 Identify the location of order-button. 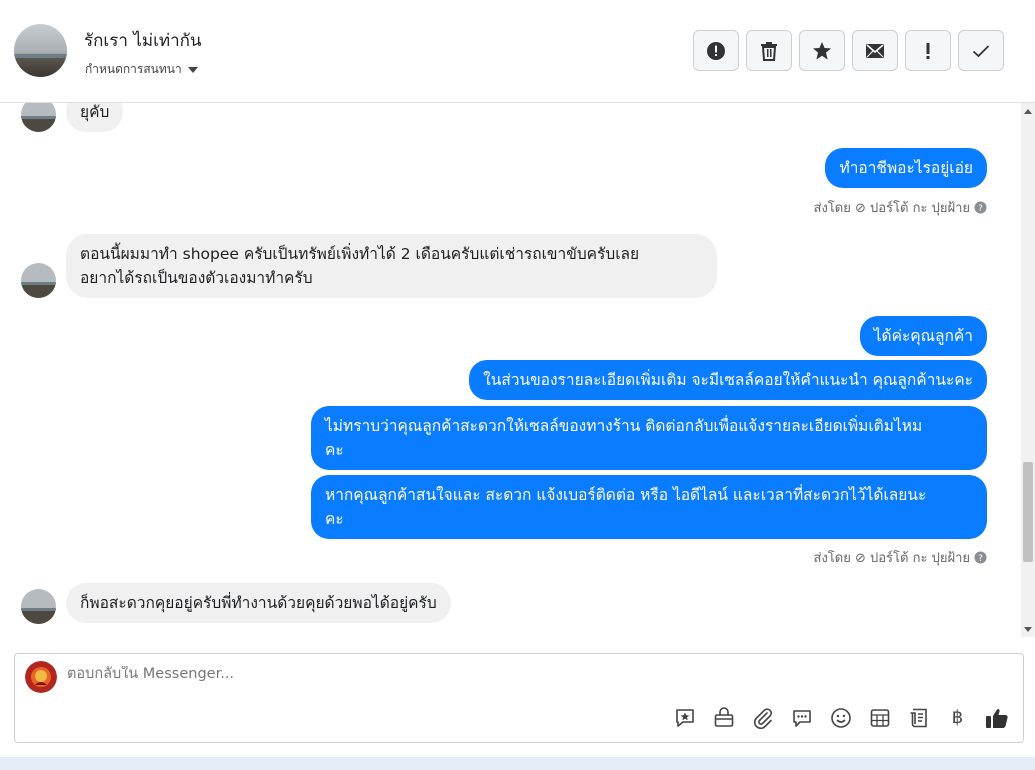
(918, 717).